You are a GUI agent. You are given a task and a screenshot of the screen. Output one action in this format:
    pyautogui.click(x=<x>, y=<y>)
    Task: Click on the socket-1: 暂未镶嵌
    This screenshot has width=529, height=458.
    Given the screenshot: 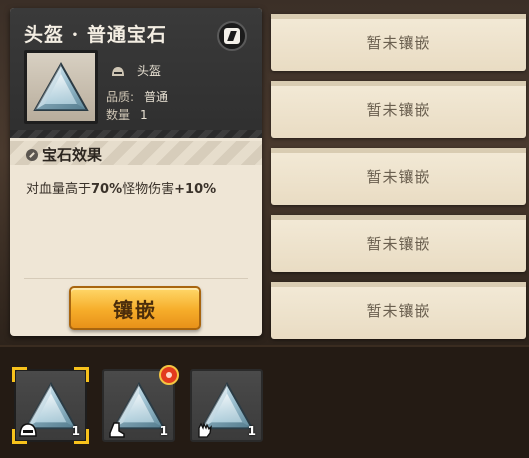 What is the action you would take?
    pyautogui.click(x=398, y=42)
    